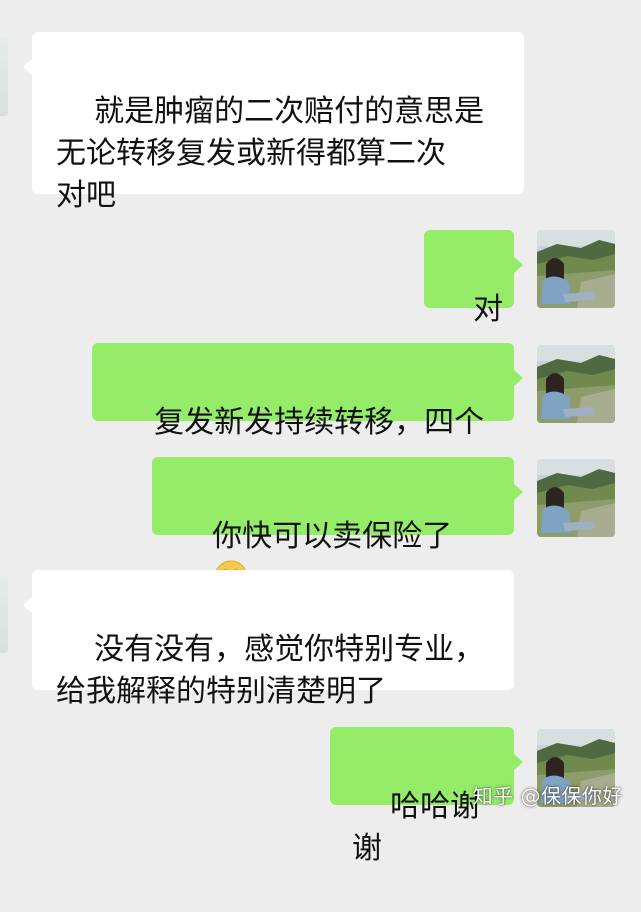 Image resolution: width=641 pixels, height=912 pixels. I want to click on message-text: 对, so click(488, 309).